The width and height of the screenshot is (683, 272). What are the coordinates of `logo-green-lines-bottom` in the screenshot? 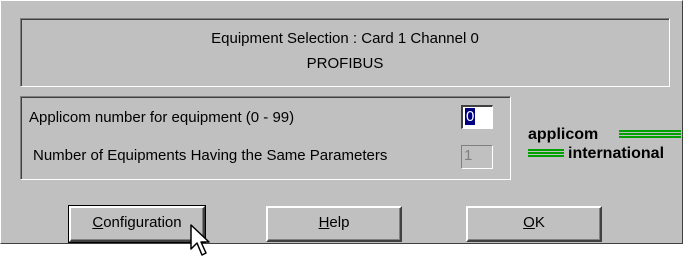 It's located at (546, 153).